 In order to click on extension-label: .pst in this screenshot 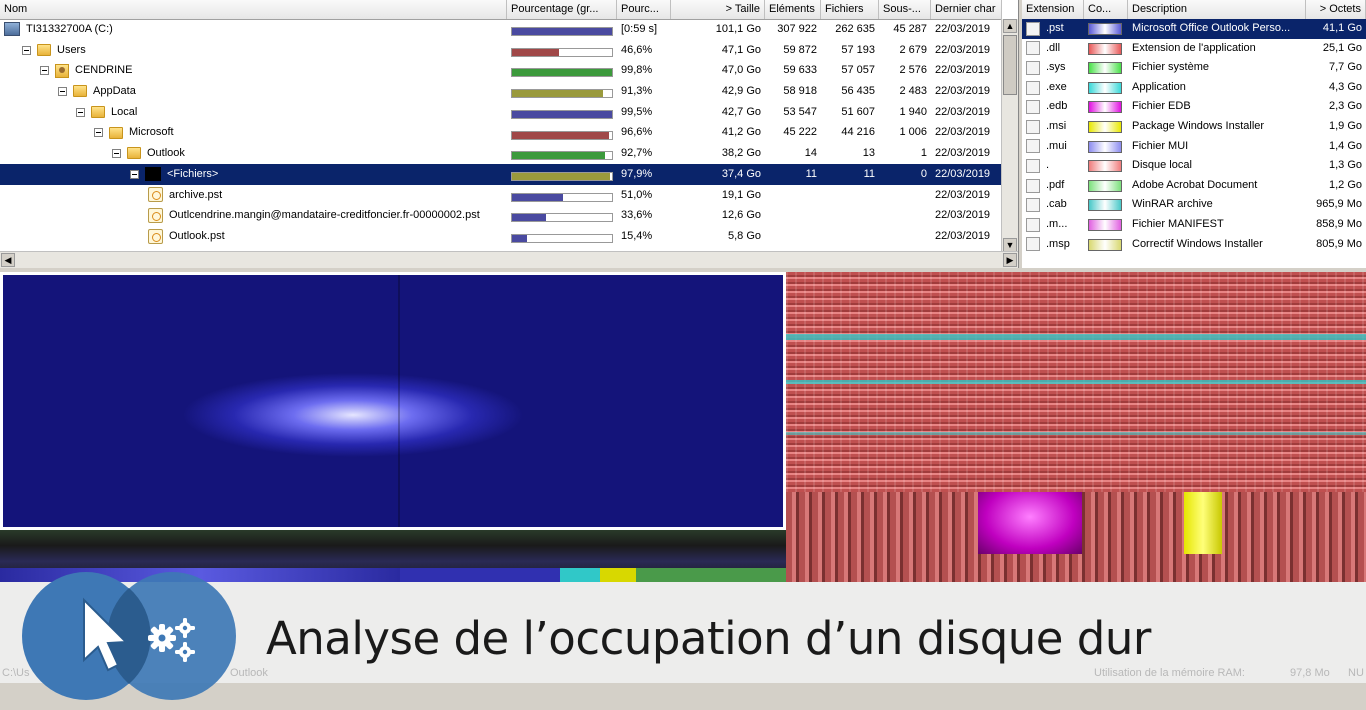, I will do `click(1055, 28)`.